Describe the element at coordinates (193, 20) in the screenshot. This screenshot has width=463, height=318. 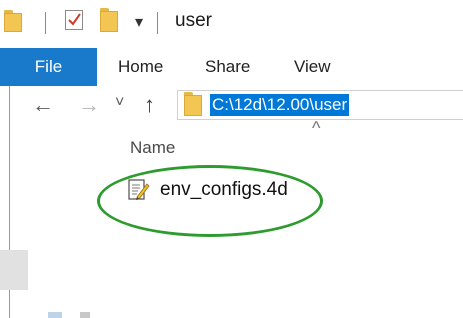
I see `window-title: user` at that location.